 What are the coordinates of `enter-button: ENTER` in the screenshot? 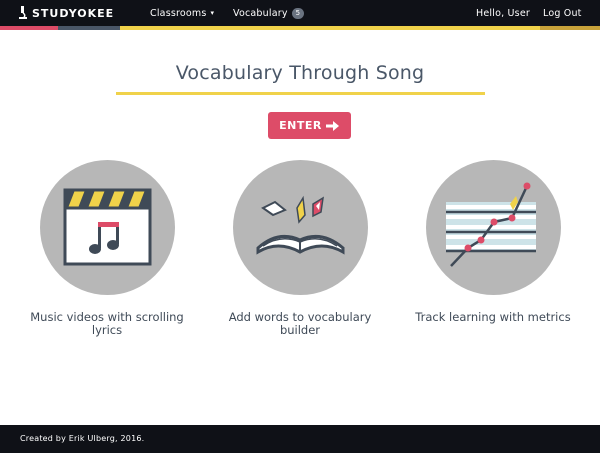 It's located at (309, 125).